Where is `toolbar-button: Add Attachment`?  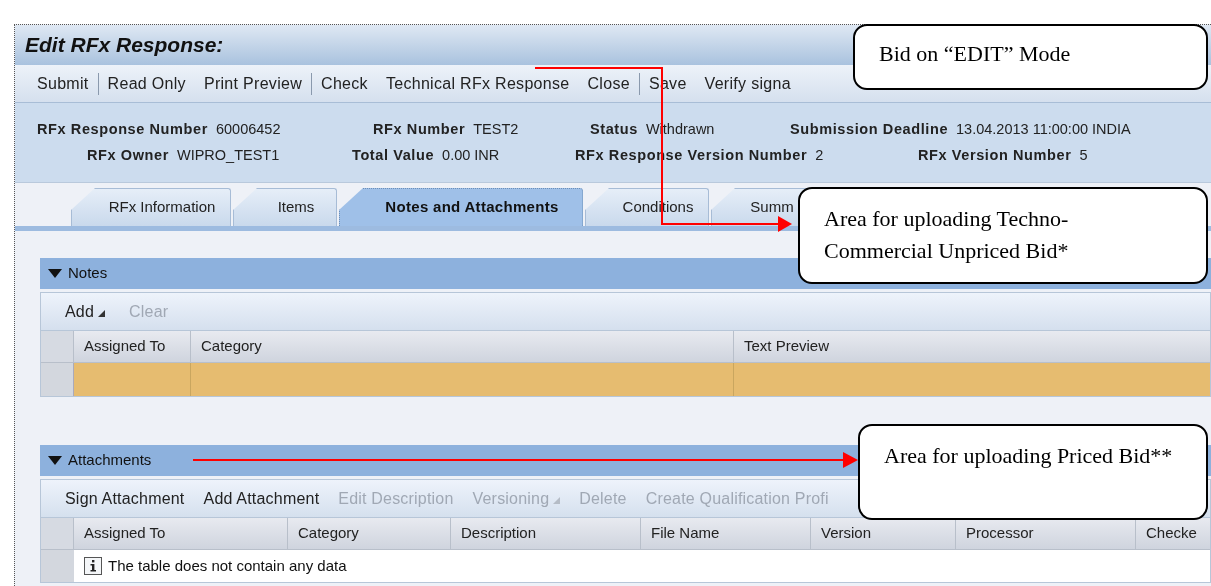
toolbar-button: Add Attachment is located at coordinates (261, 498).